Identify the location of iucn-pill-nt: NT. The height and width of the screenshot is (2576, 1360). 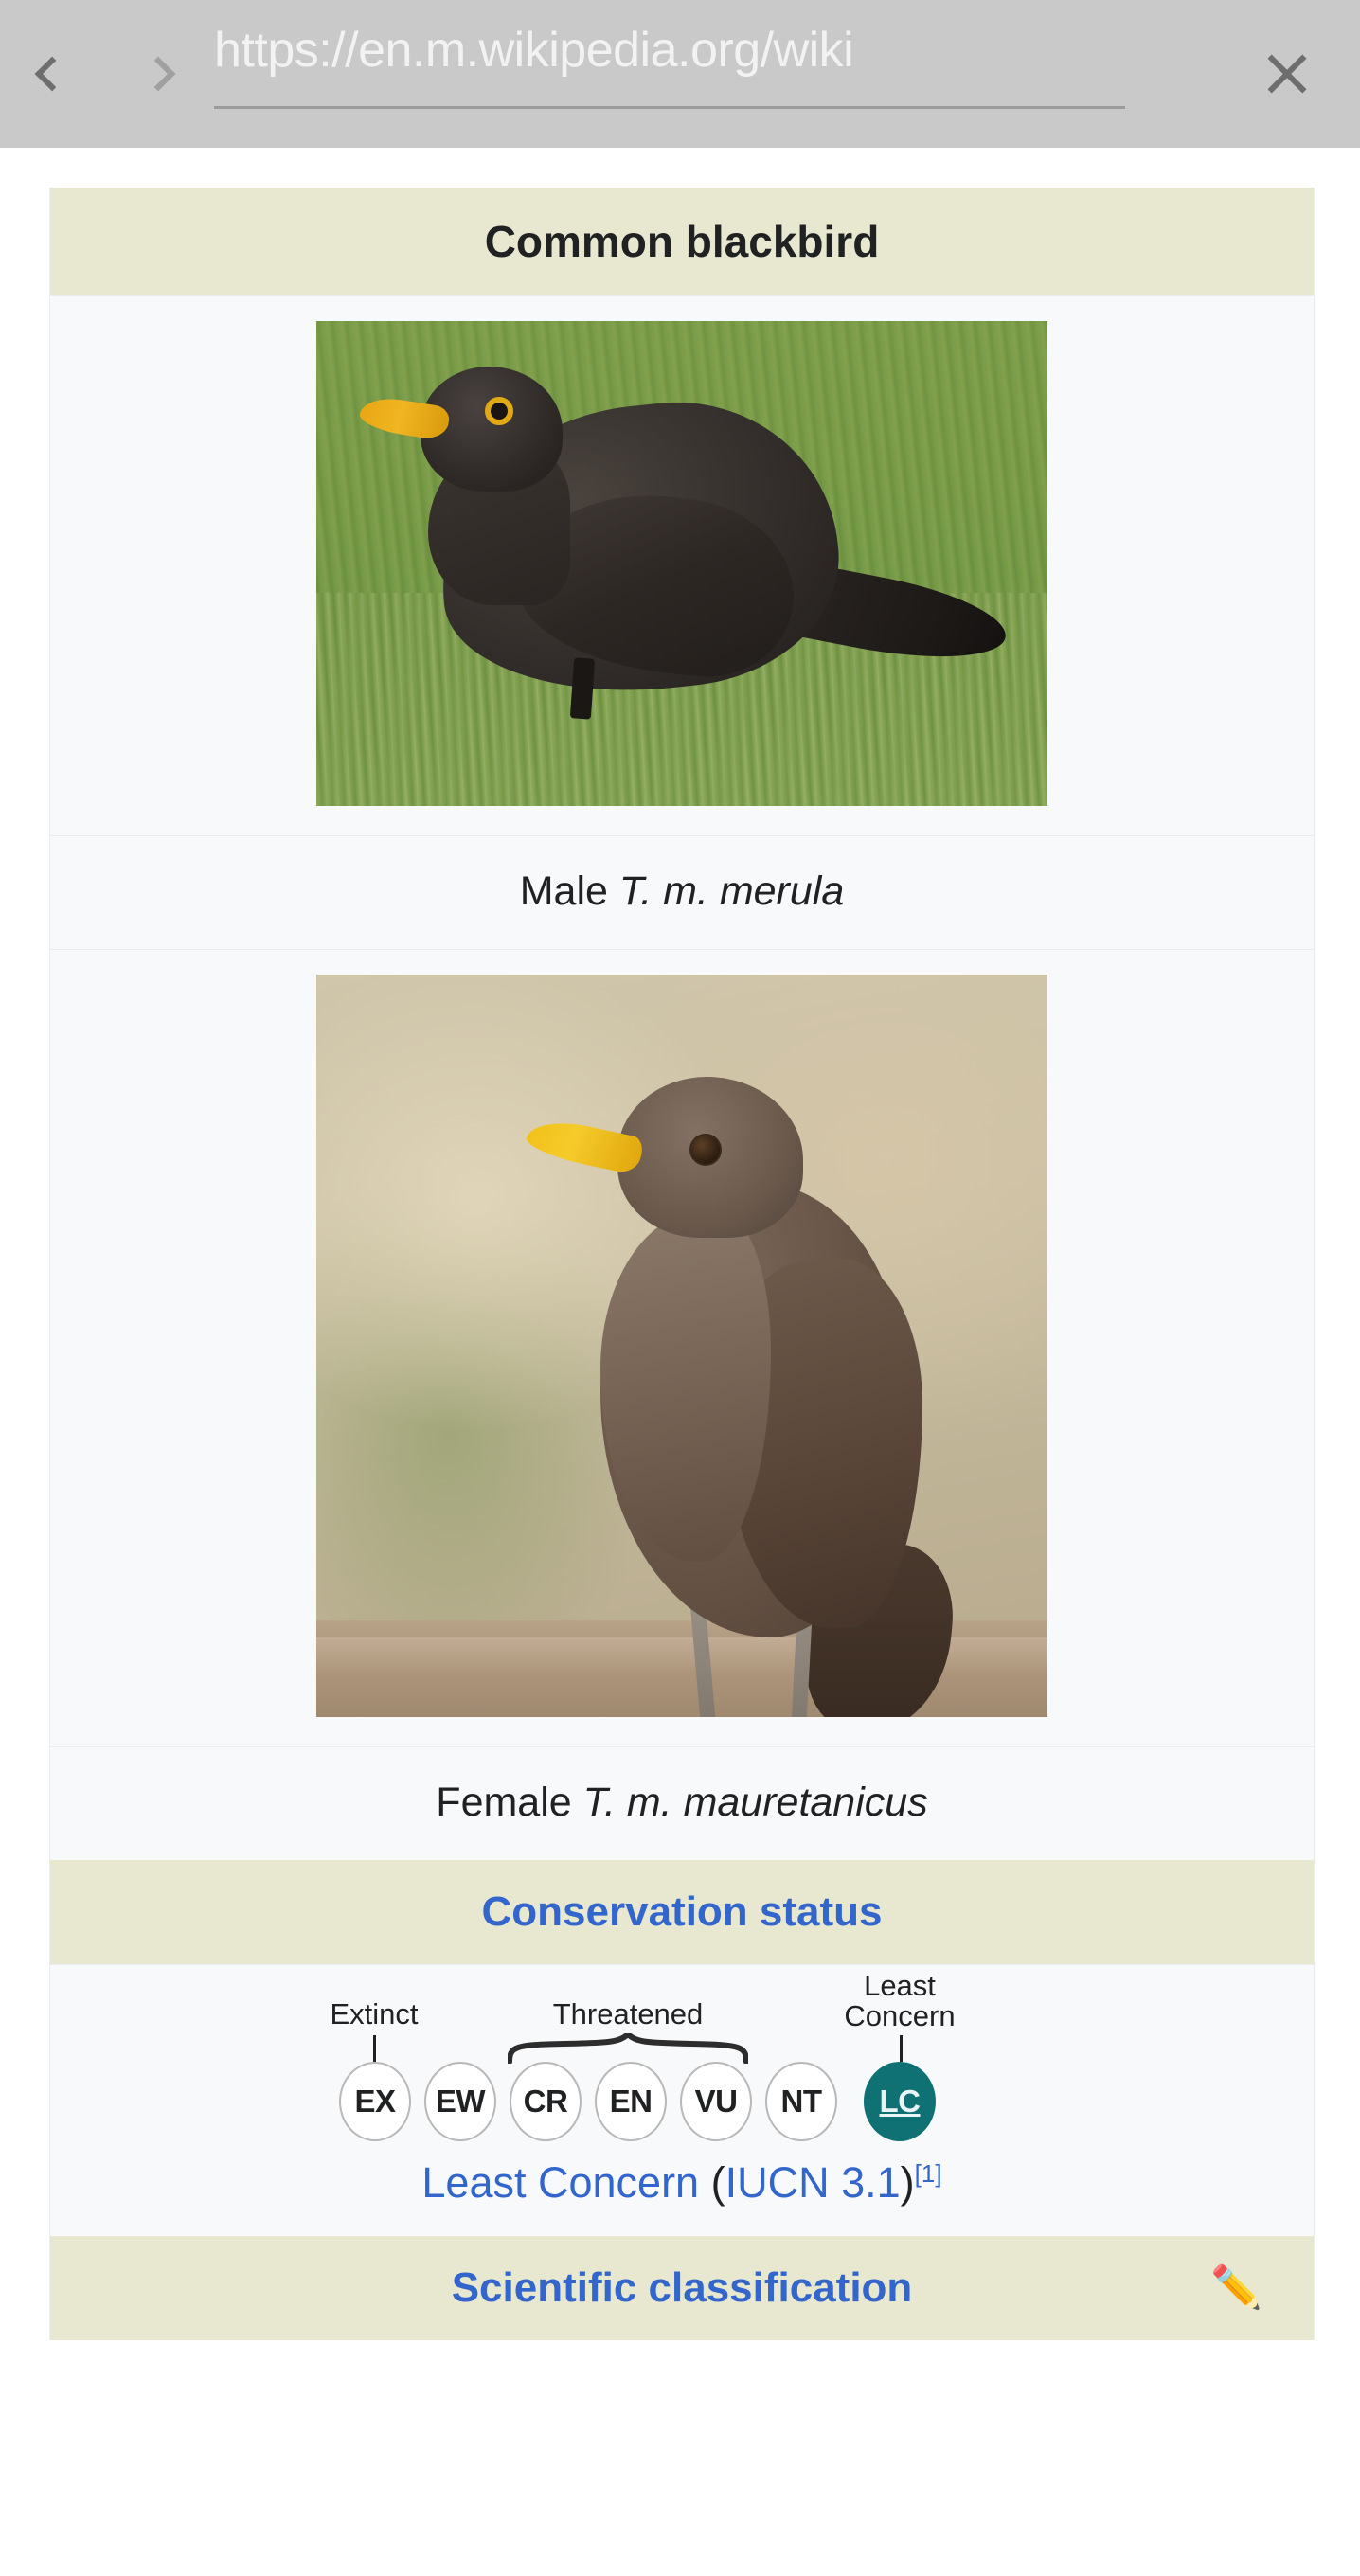
(801, 2101).